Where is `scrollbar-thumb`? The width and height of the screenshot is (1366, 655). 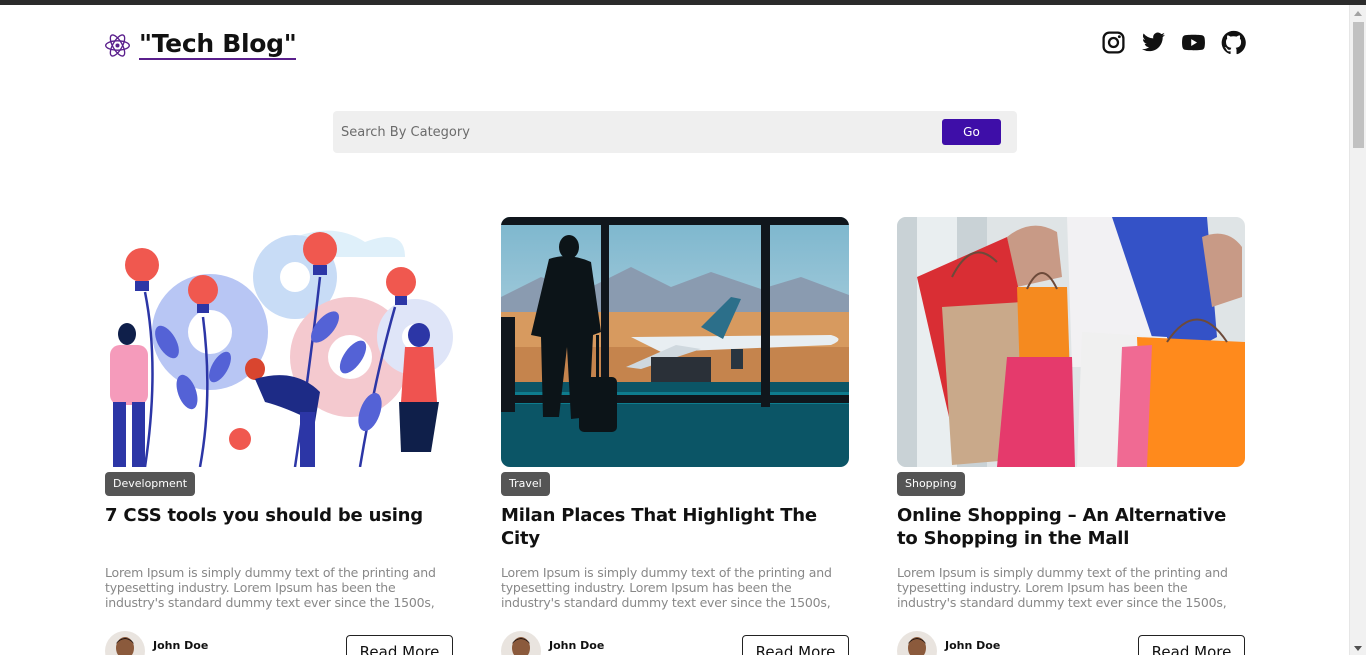 scrollbar-thumb is located at coordinates (1358, 85).